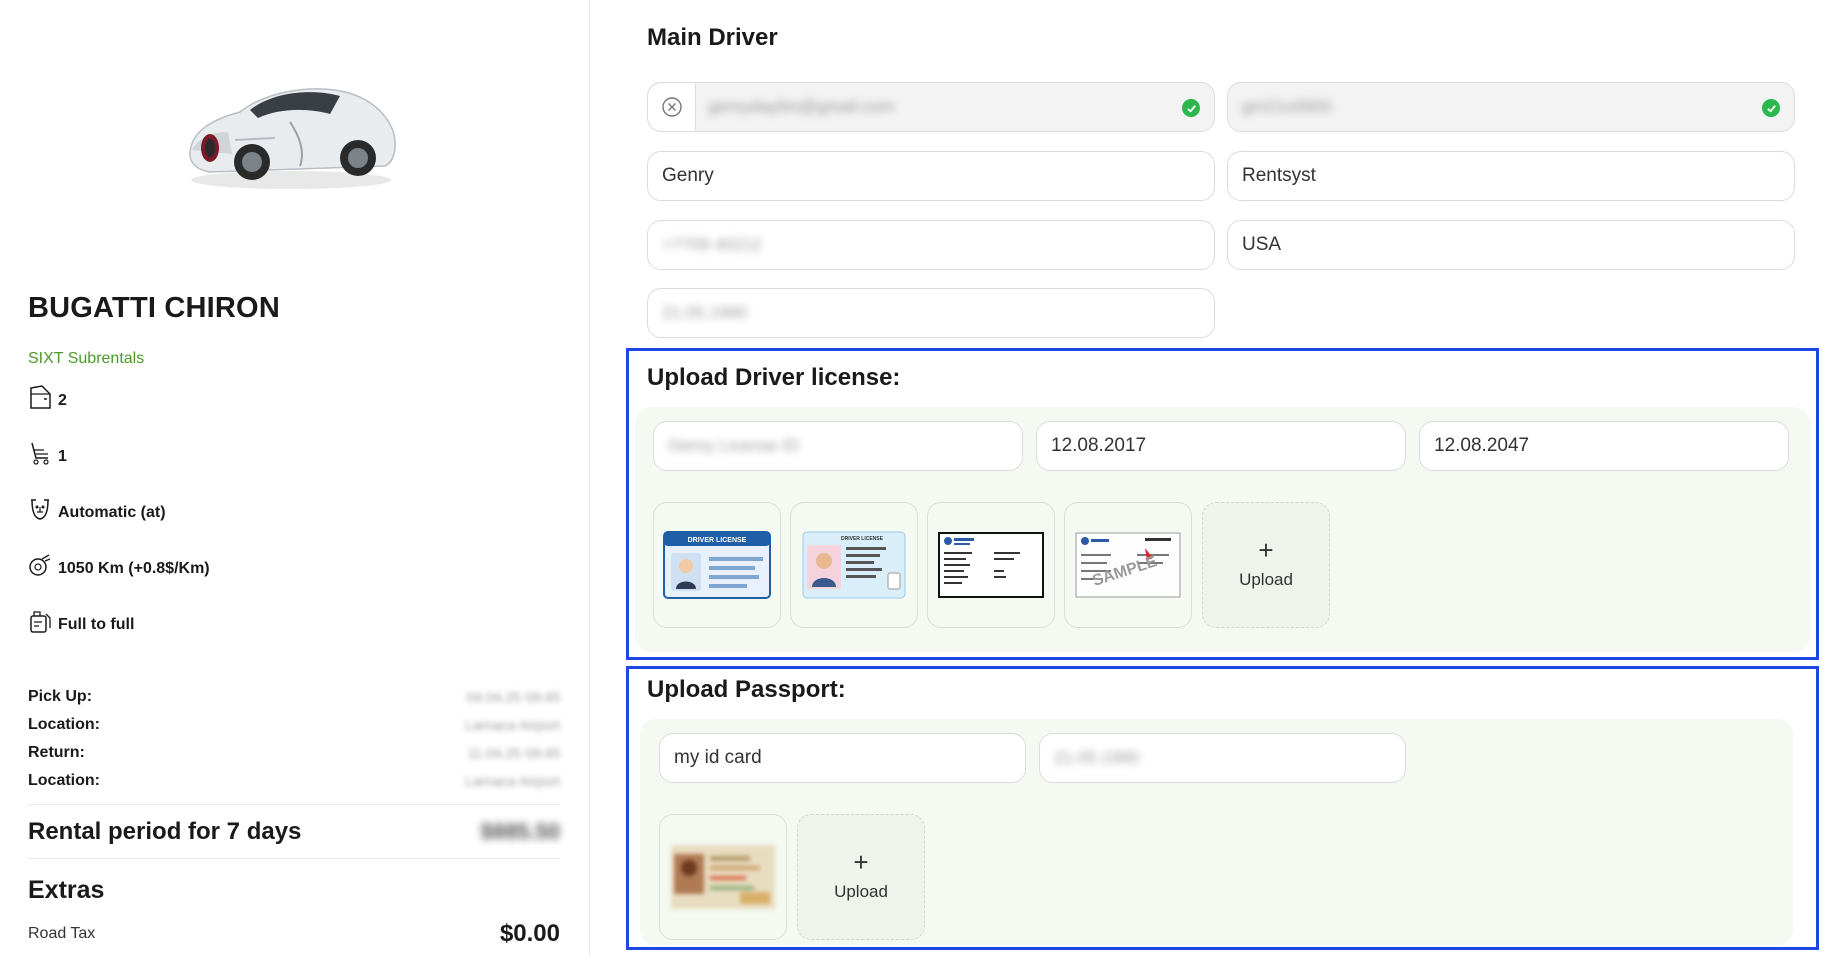 Image resolution: width=1828 pixels, height=957 pixels. I want to click on license-issue-date-field: 12.08.2017, so click(1221, 446).